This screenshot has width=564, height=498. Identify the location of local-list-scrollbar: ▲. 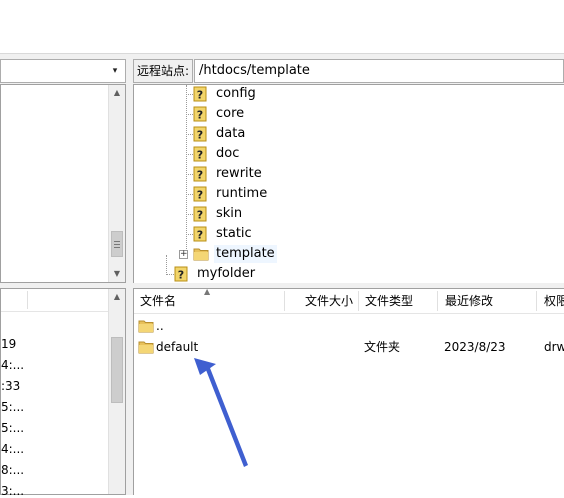
(116, 391).